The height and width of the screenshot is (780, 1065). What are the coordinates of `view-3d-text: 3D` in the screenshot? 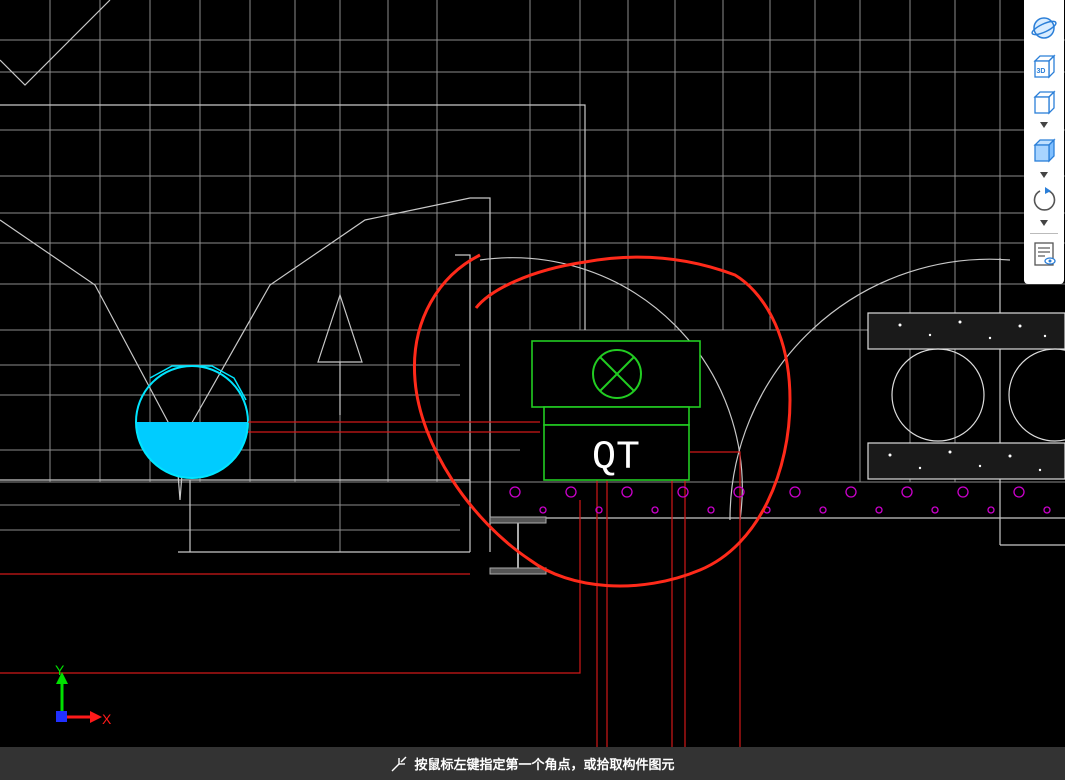 It's located at (1041, 71).